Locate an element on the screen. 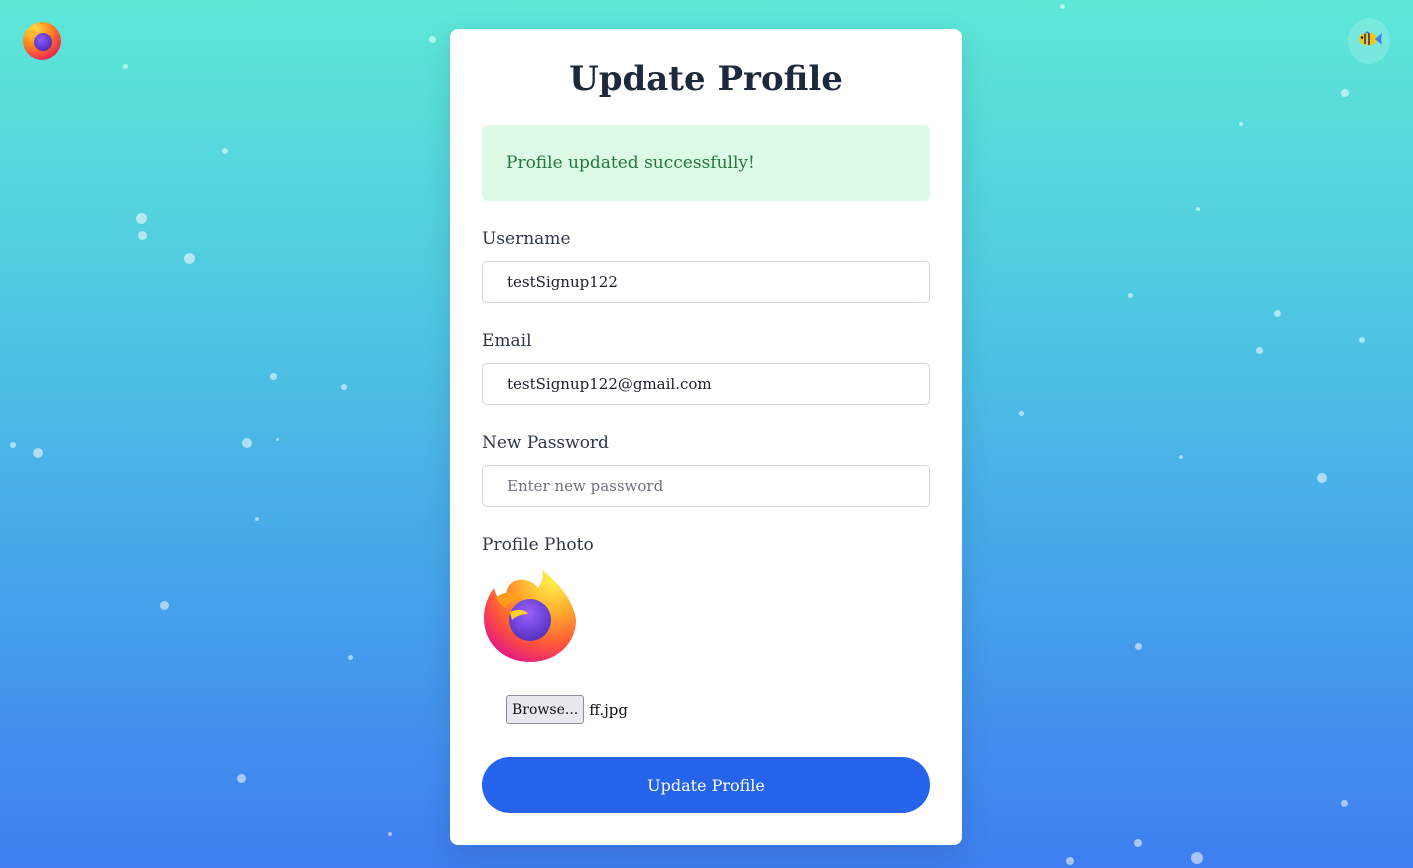  profile-photo-preview is located at coordinates (530, 616).